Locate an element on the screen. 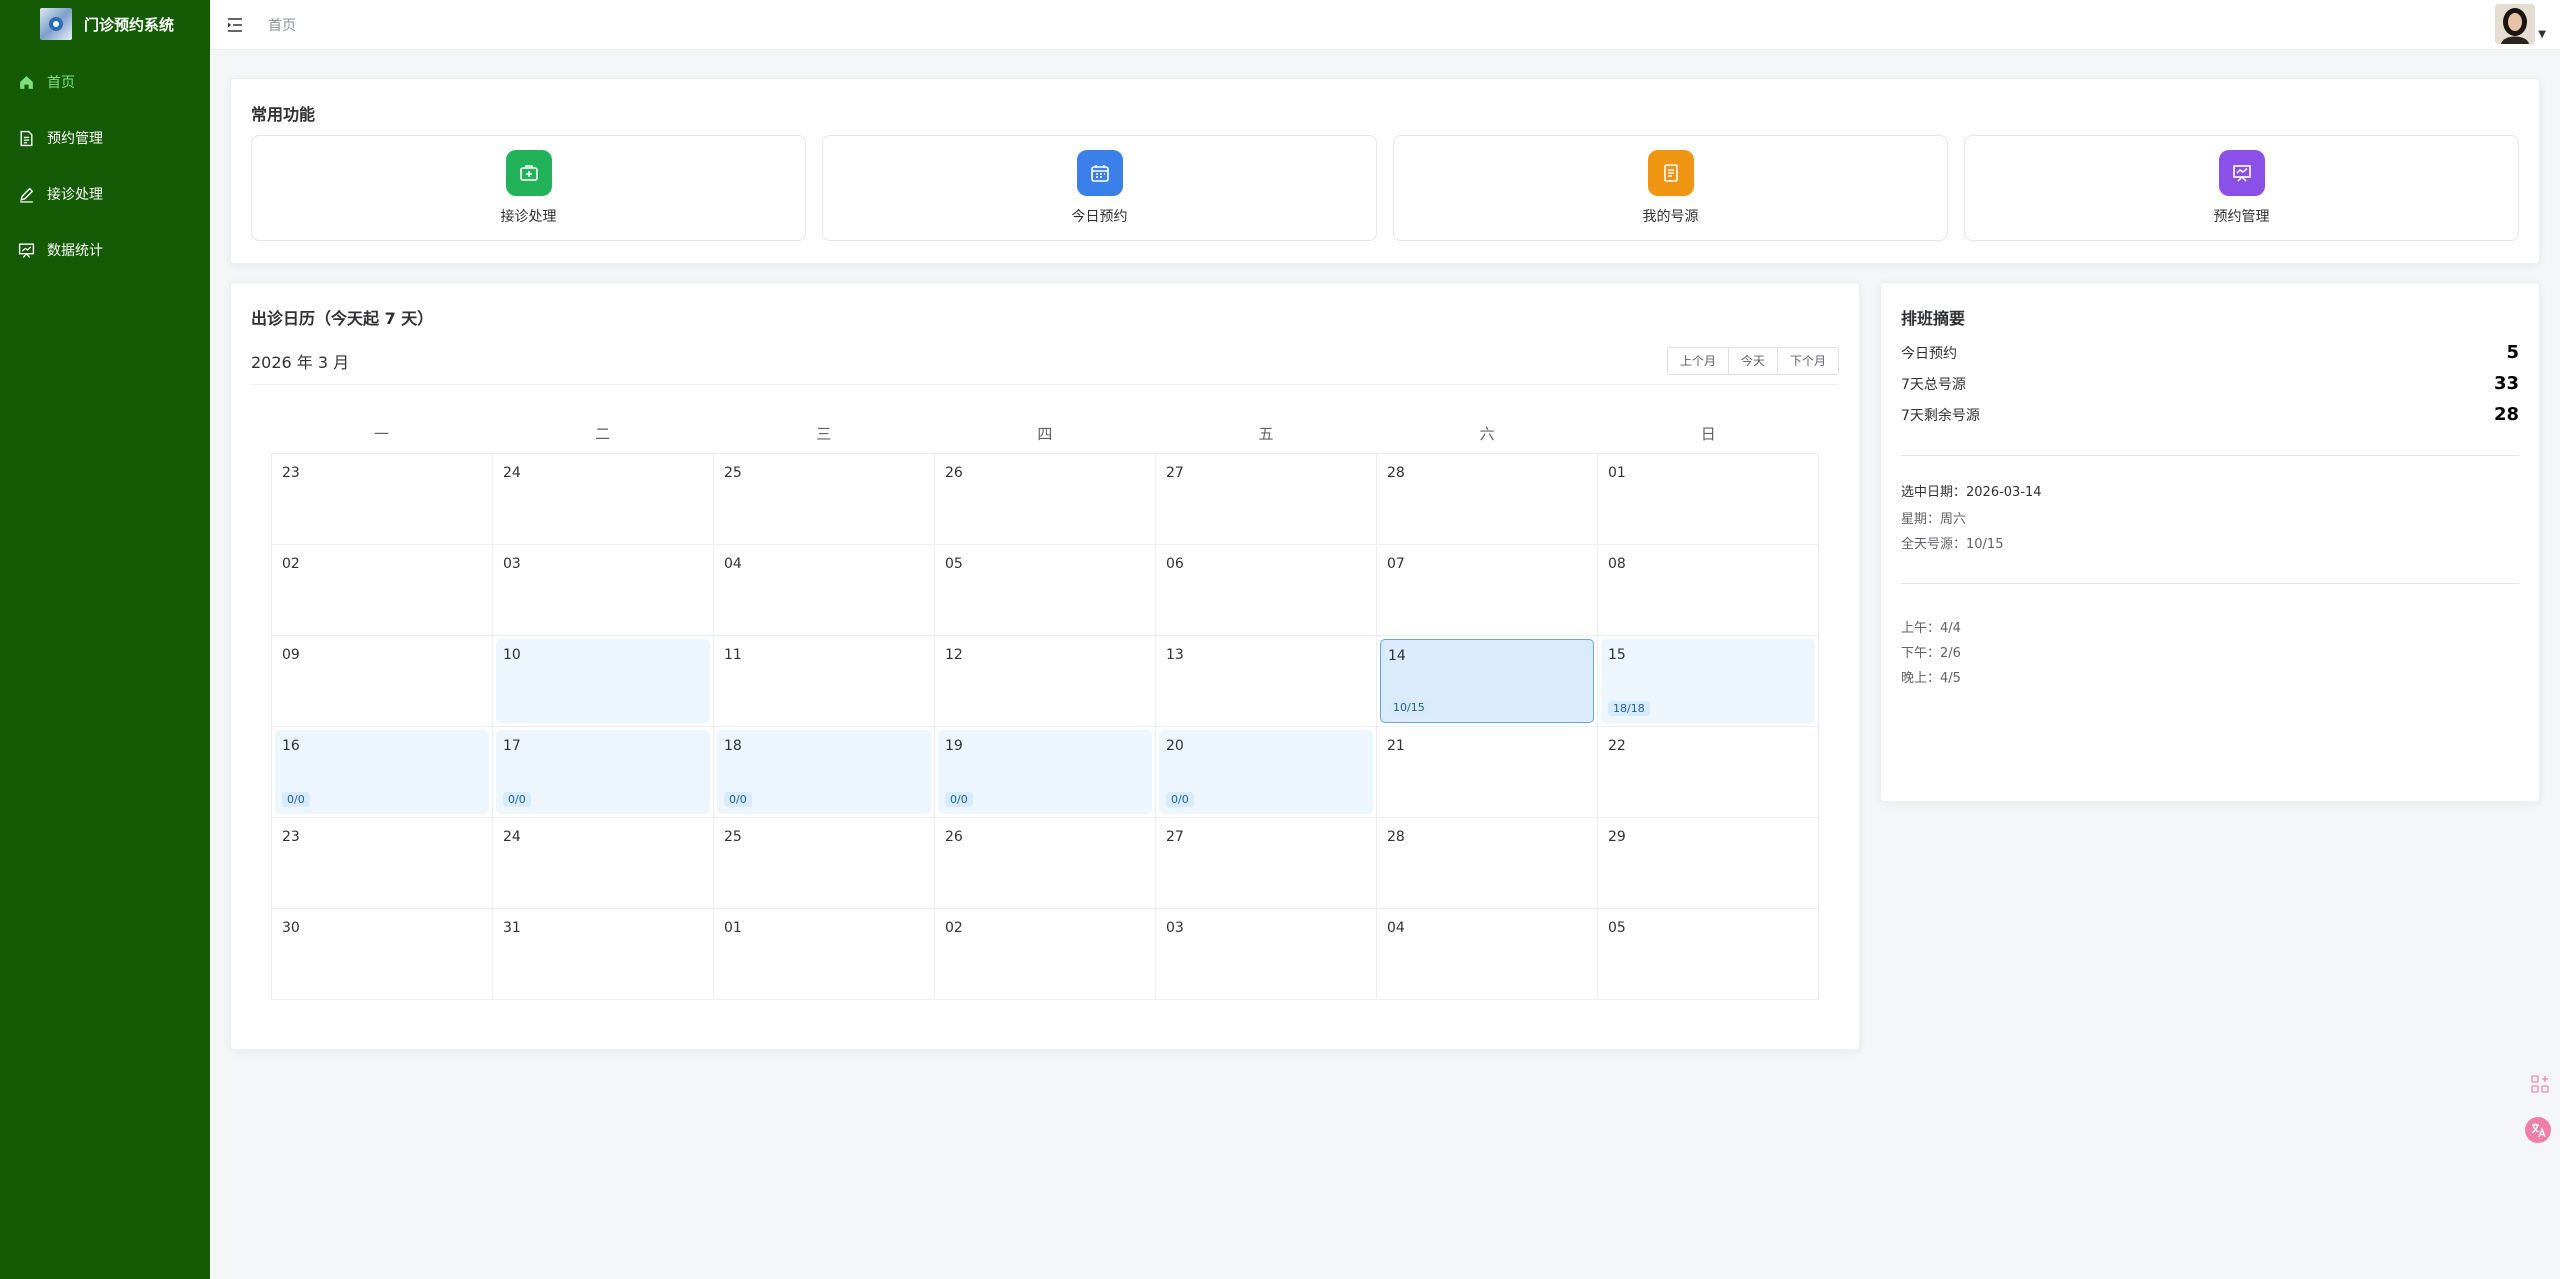 Image resolution: width=2560 pixels, height=1279 pixels. calendar-day-cell: 18 0/0 is located at coordinates (824, 772).